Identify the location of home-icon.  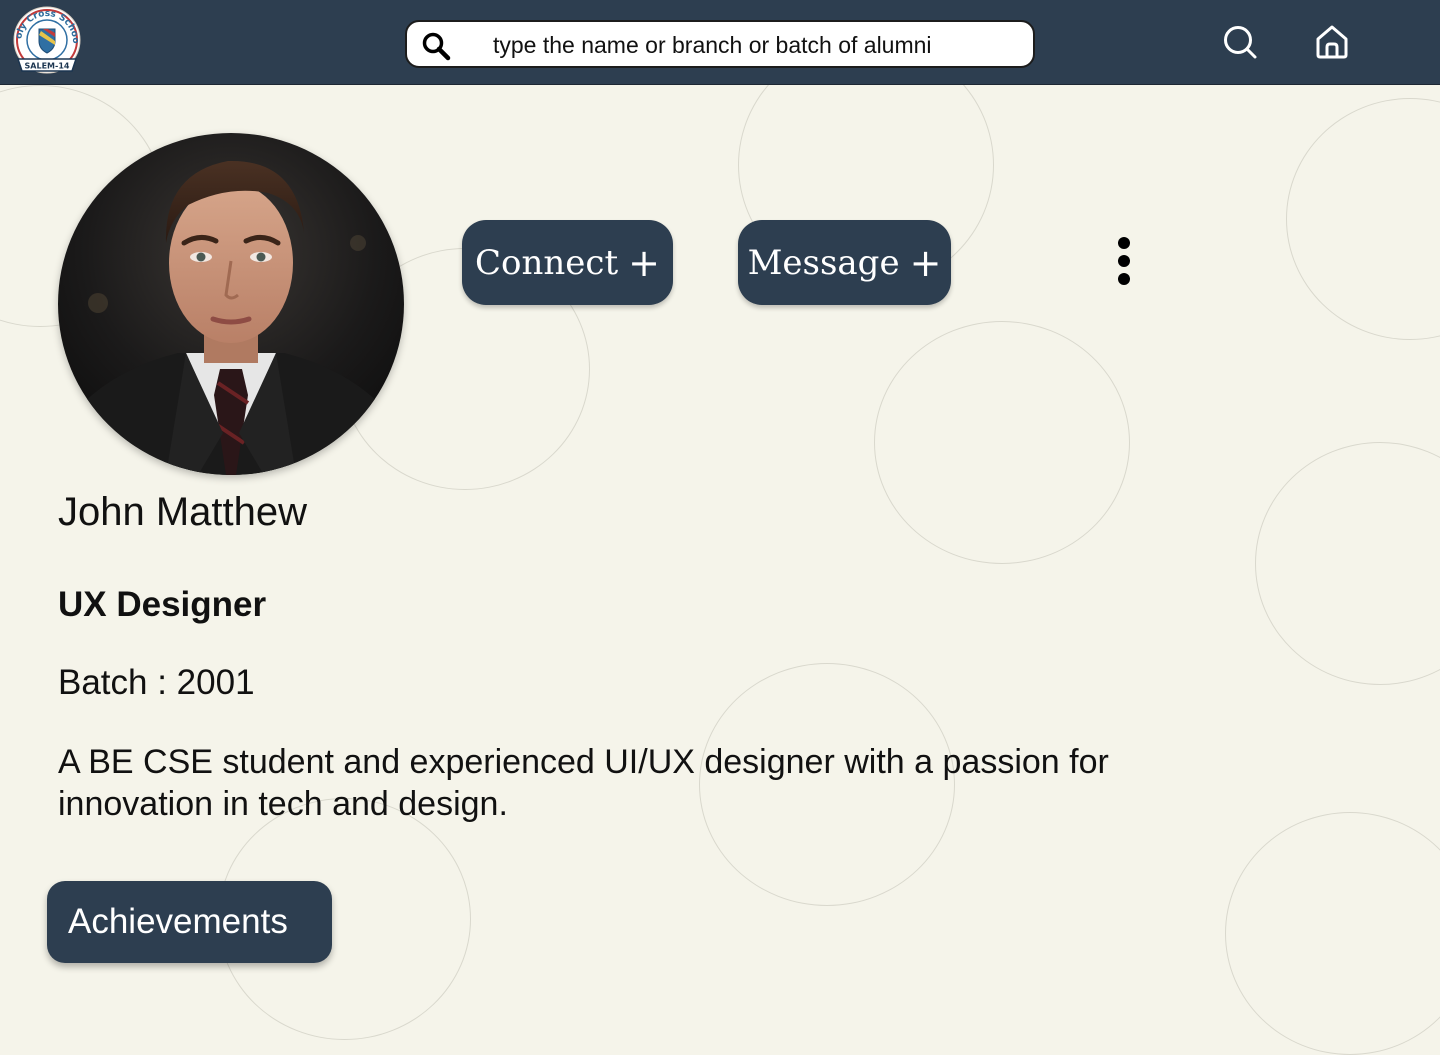
(1332, 42).